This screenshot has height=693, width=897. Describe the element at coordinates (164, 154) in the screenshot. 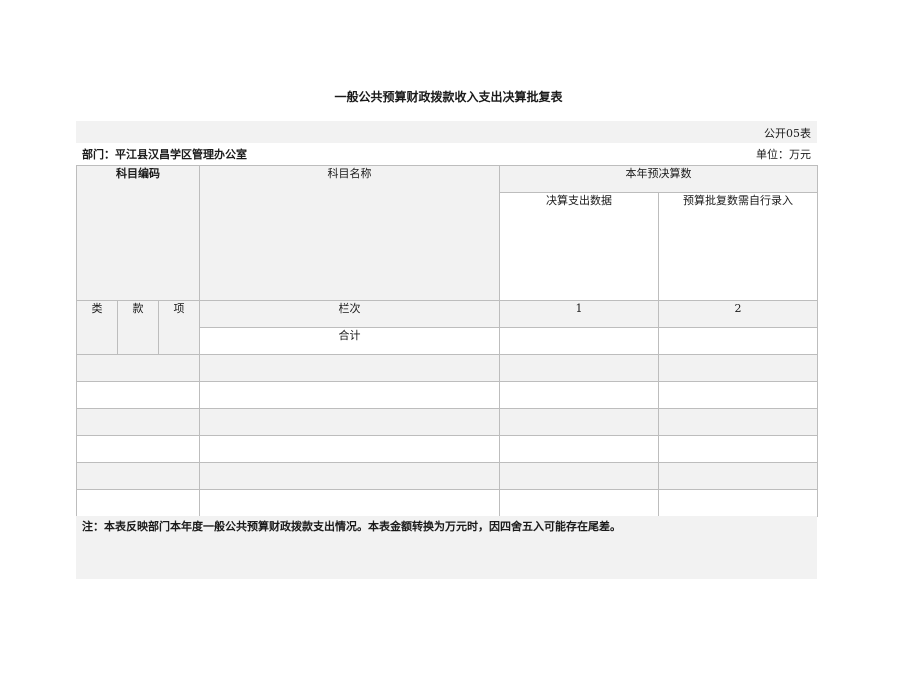

I see `department-label: 部门：平江县汉昌学区管理办公室` at that location.